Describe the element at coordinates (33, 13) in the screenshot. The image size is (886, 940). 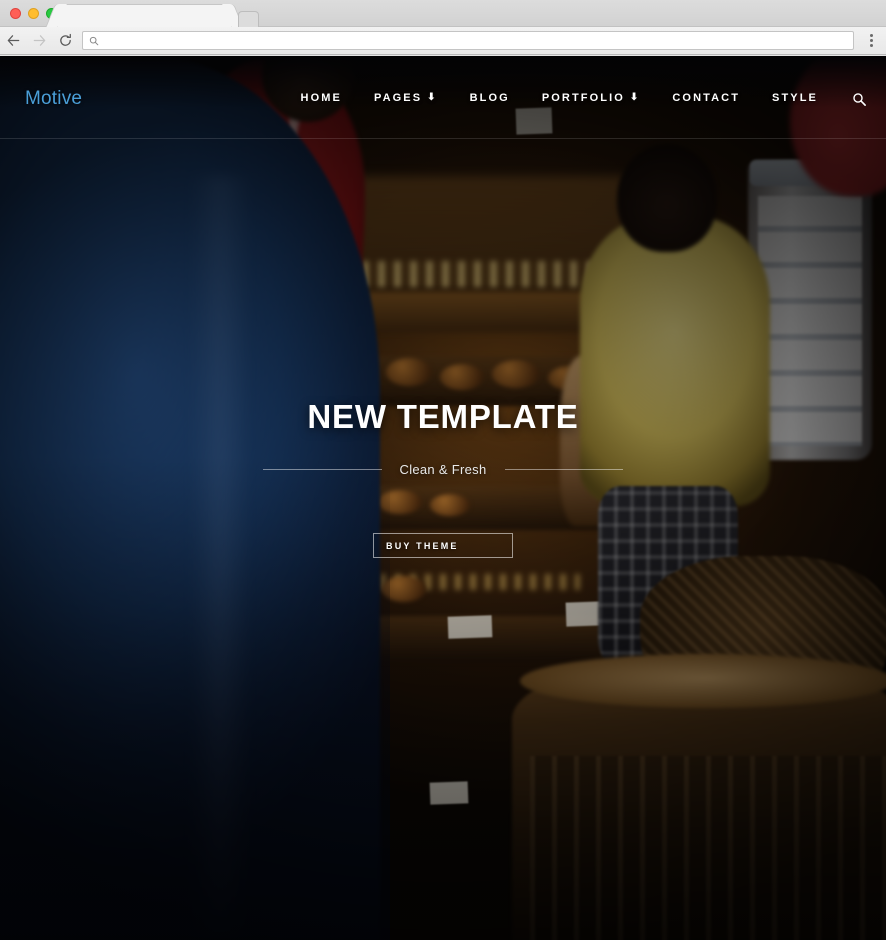
I see `minimize-window-button` at that location.